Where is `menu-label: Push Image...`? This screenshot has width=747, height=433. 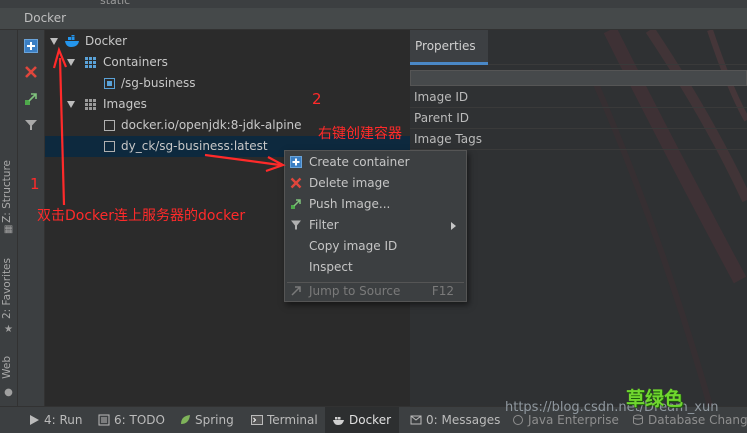 menu-label: Push Image... is located at coordinates (350, 204).